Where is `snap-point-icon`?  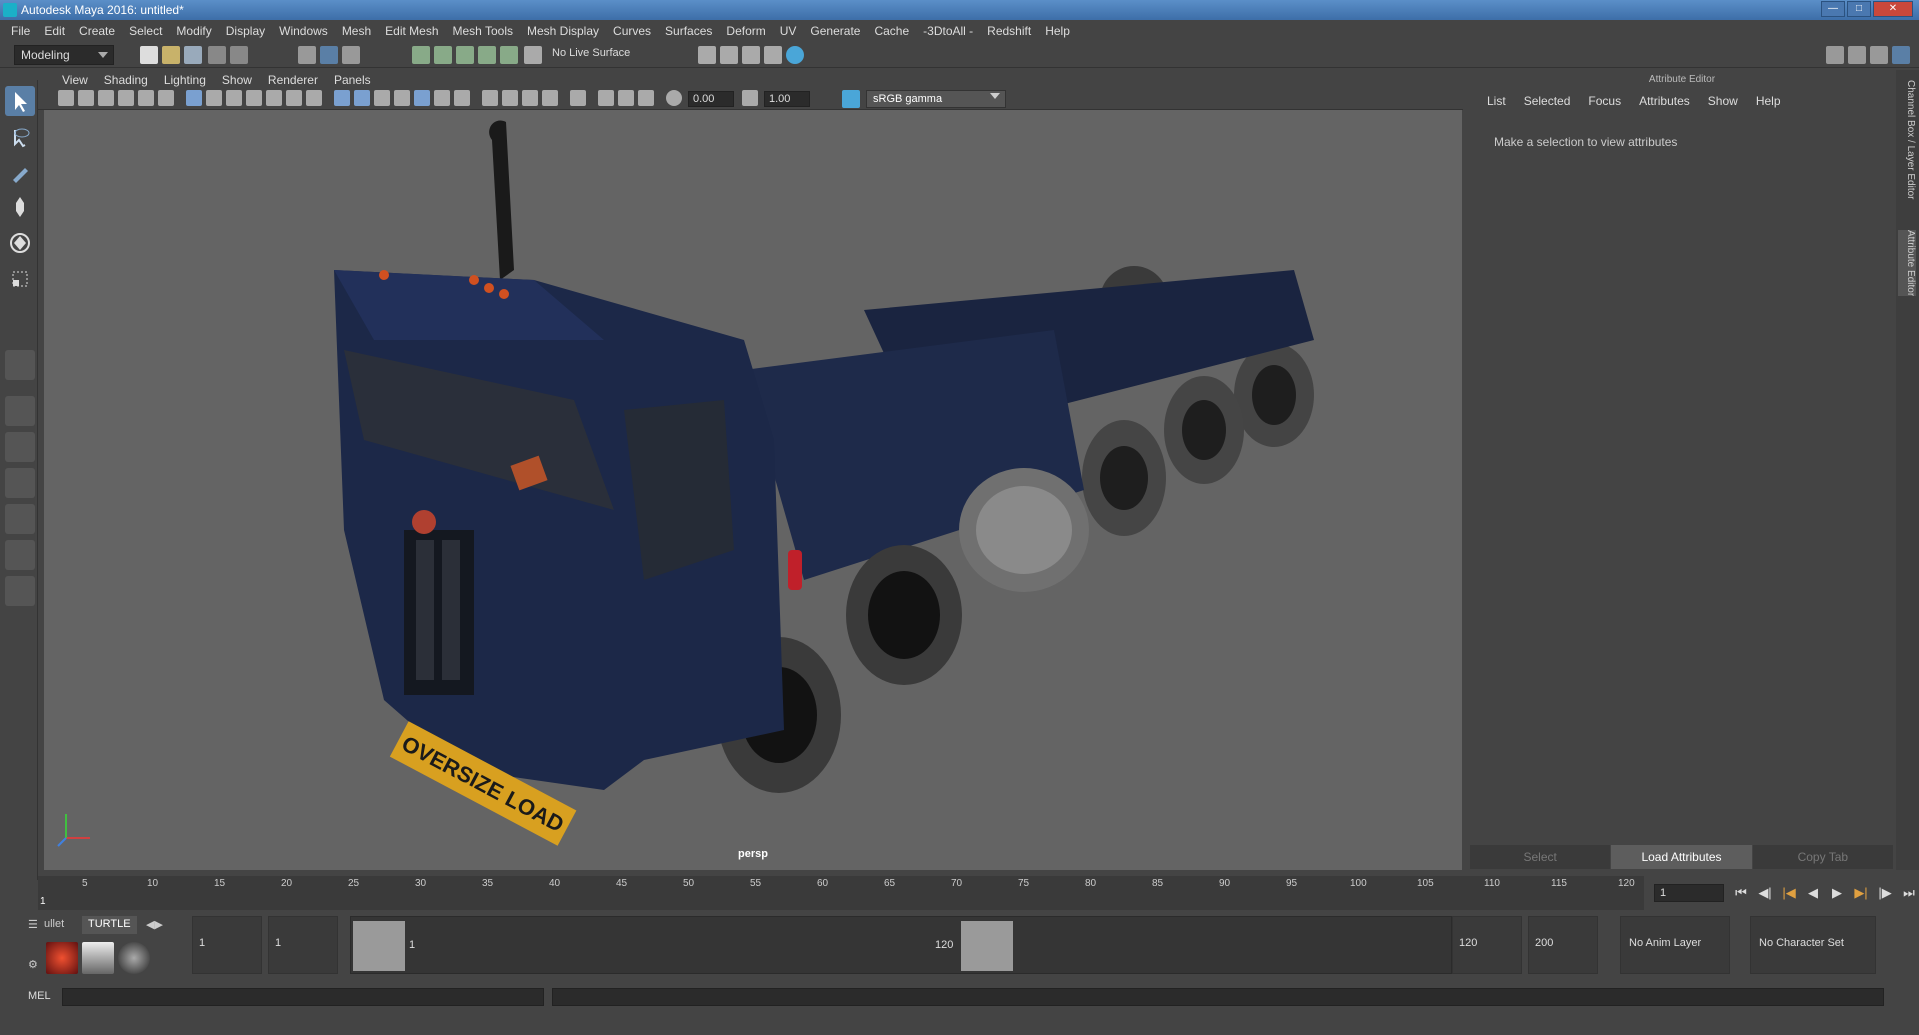 snap-point-icon is located at coordinates (465, 55).